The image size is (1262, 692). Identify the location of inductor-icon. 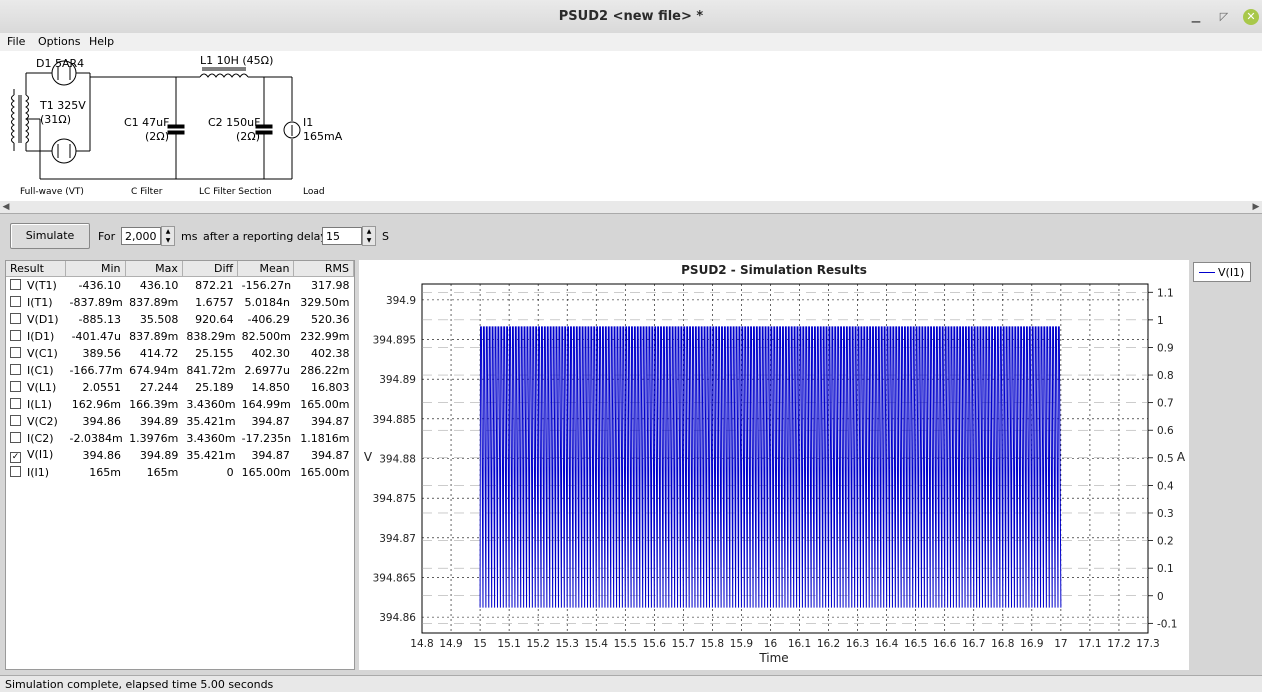
(224, 75).